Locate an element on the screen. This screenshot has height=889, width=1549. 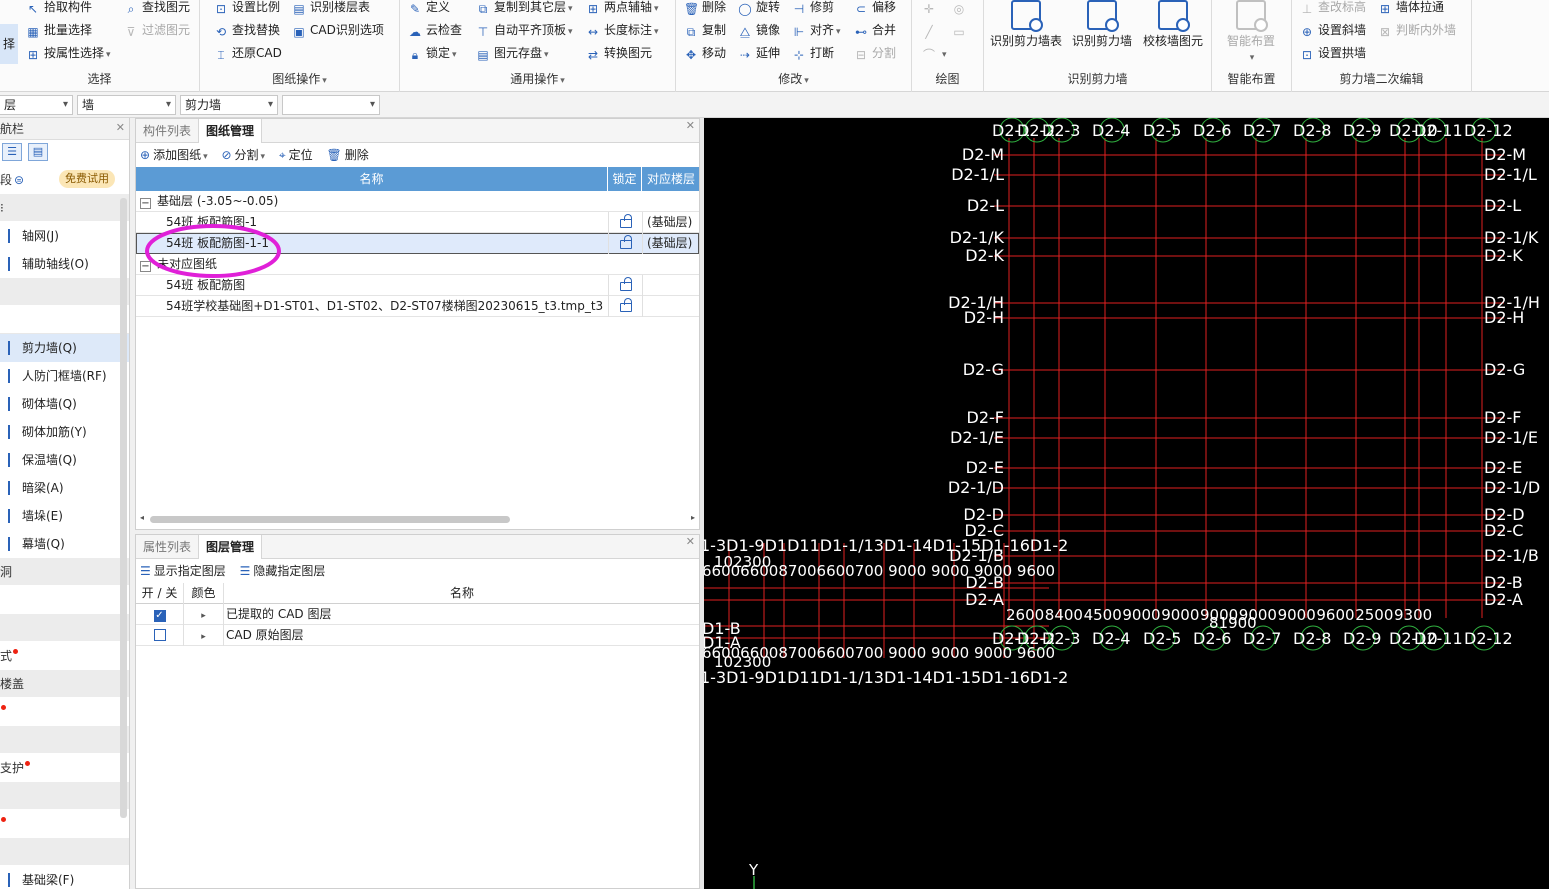
recognize-floor-table-button: ▤ 识别楼层表 is located at coordinates (331, 8).